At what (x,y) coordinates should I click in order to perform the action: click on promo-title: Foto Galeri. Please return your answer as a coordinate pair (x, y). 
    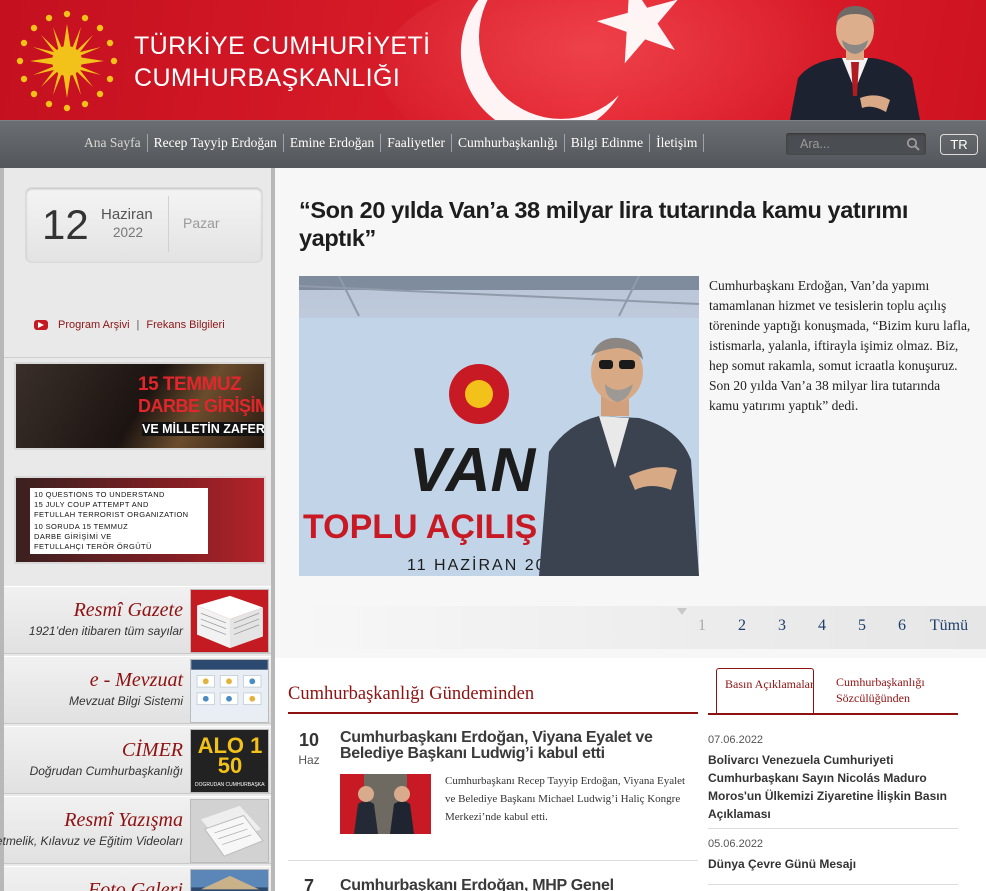
    Looking at the image, I should click on (135, 885).